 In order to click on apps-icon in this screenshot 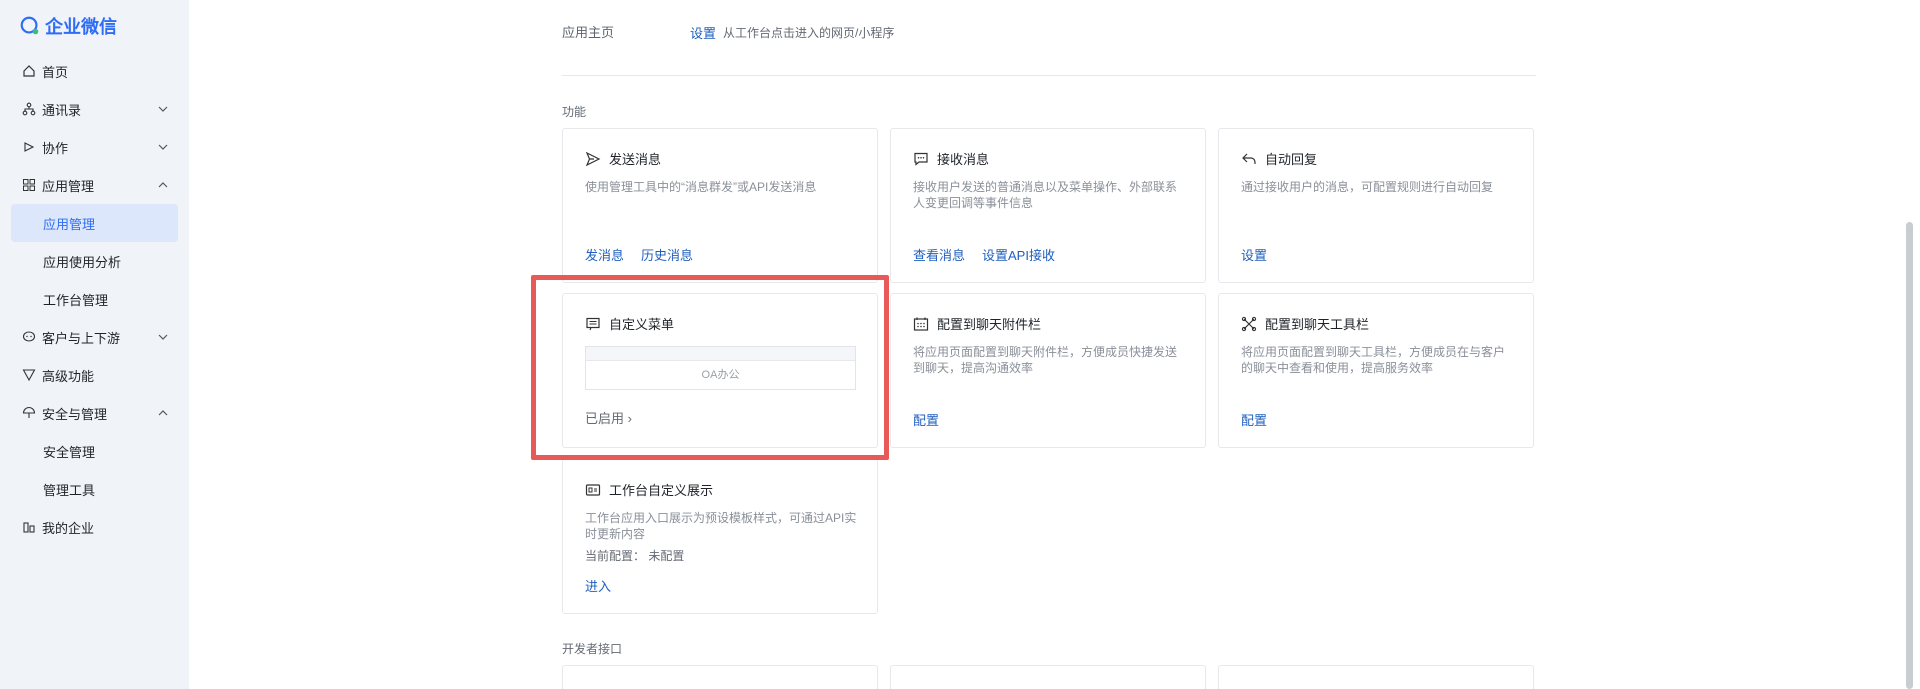, I will do `click(29, 185)`.